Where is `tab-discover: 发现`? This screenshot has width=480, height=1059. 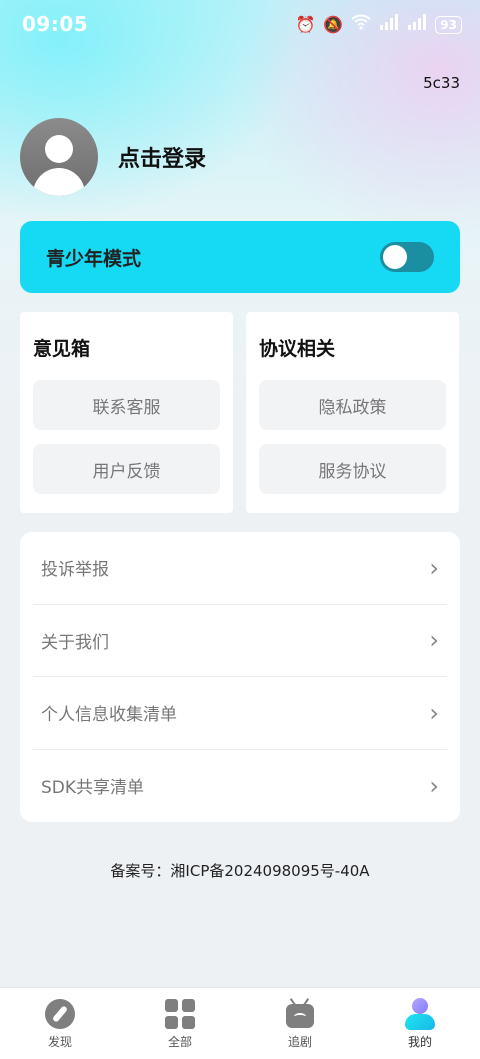
tab-discover: 发现 is located at coordinates (60, 1023).